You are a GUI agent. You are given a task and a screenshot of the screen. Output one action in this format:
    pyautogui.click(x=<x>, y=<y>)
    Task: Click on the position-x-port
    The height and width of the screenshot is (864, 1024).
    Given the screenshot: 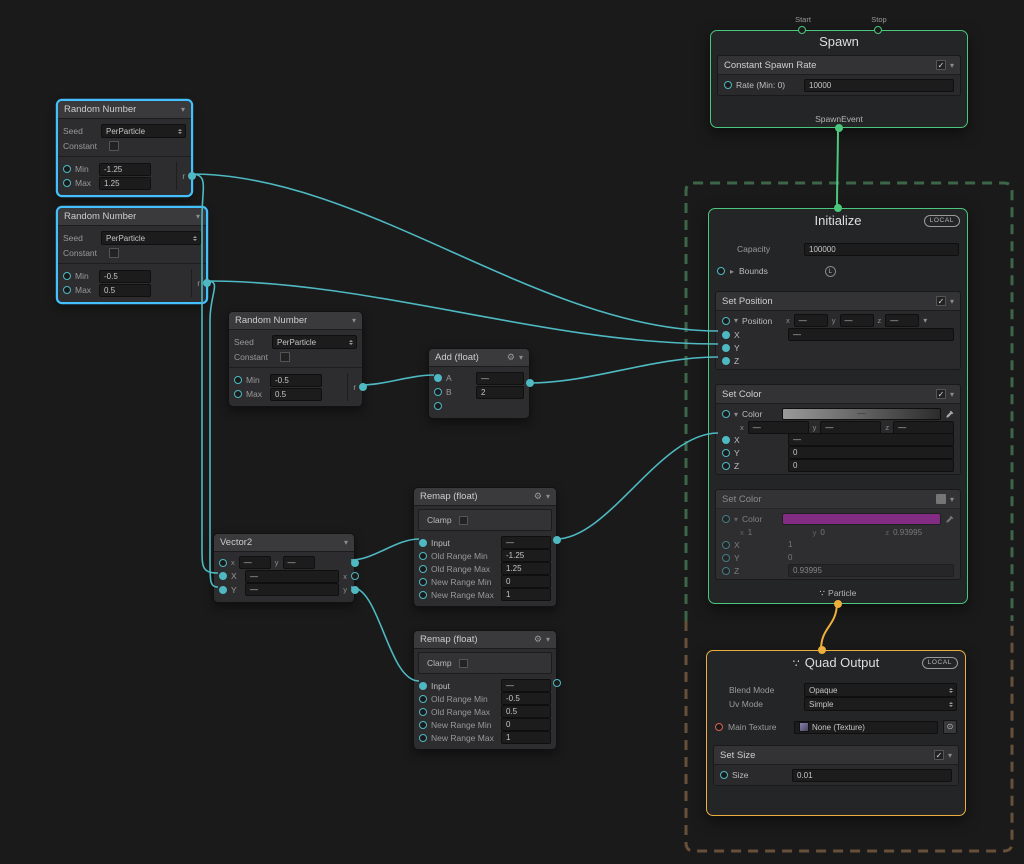 What is the action you would take?
    pyautogui.click(x=726, y=334)
    